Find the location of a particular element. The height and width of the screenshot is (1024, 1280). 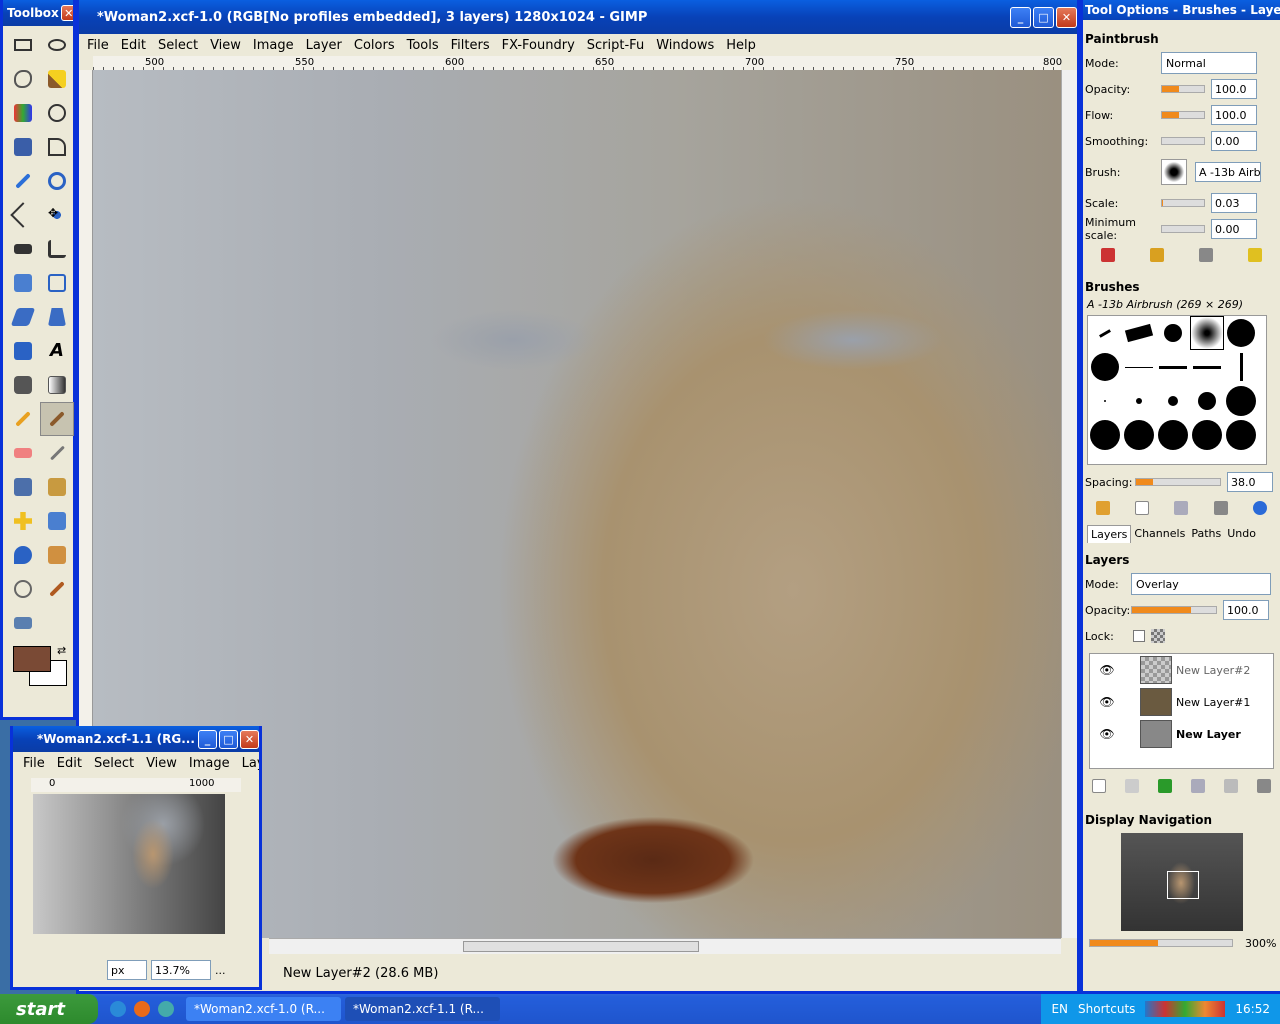

minscale-input: 0.00 is located at coordinates (1234, 229).